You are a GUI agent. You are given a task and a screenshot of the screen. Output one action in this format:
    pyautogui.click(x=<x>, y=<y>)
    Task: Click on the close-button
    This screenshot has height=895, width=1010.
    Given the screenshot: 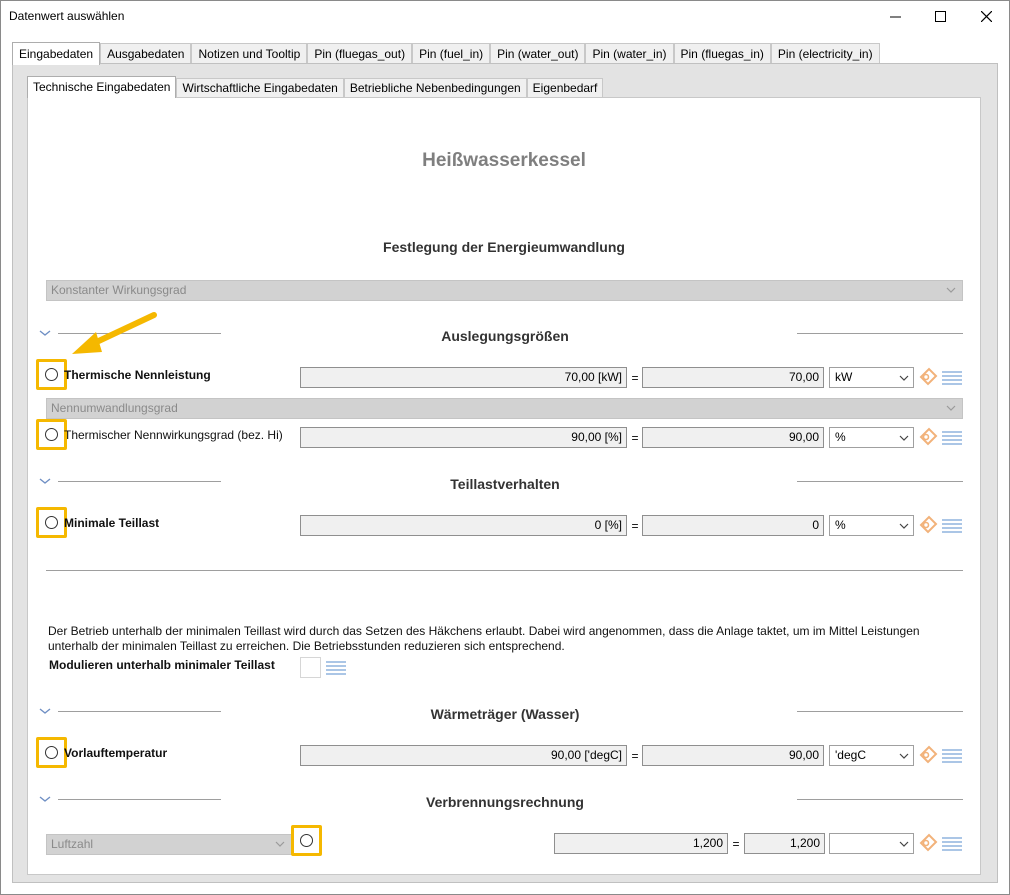 What is the action you would take?
    pyautogui.click(x=986, y=16)
    